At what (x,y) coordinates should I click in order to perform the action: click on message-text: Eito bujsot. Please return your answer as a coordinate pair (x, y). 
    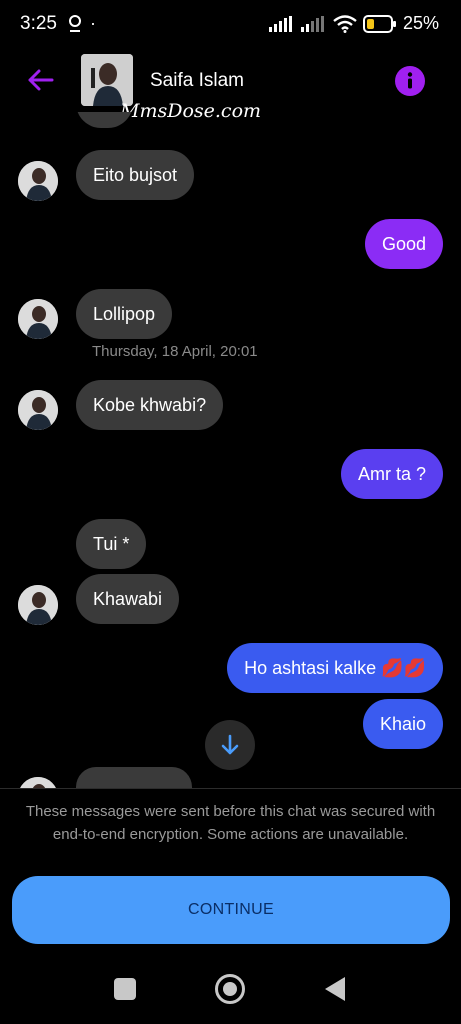
    Looking at the image, I should click on (135, 175).